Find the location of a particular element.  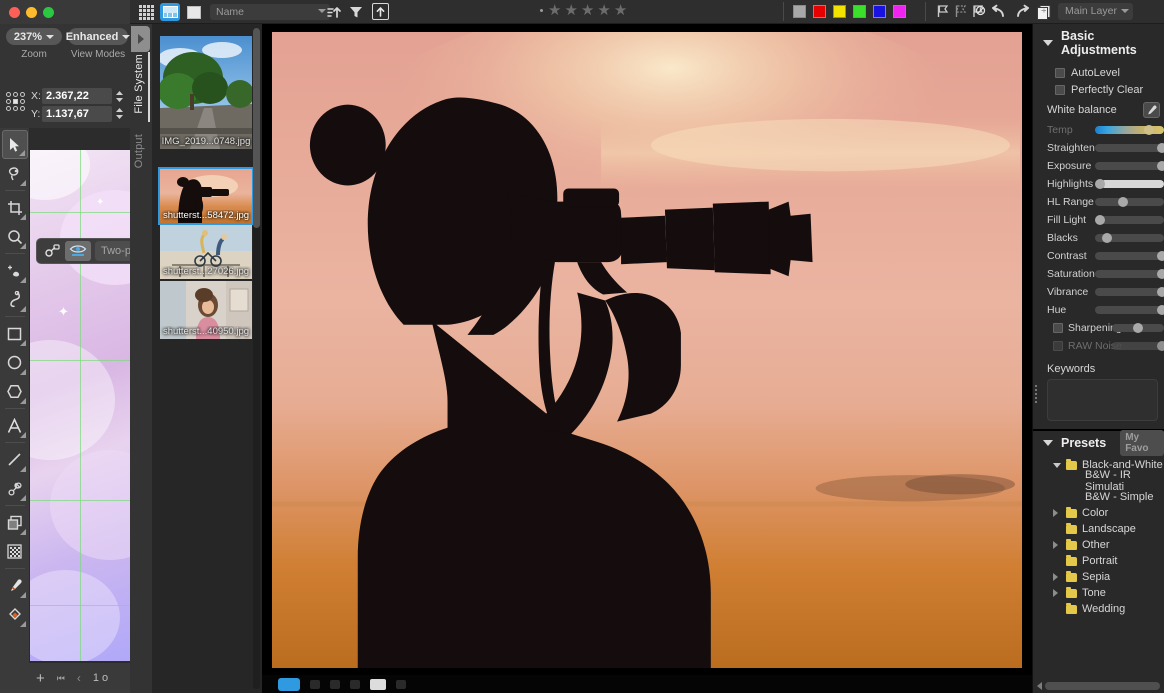

slider-track-saturation is located at coordinates (1129, 274).